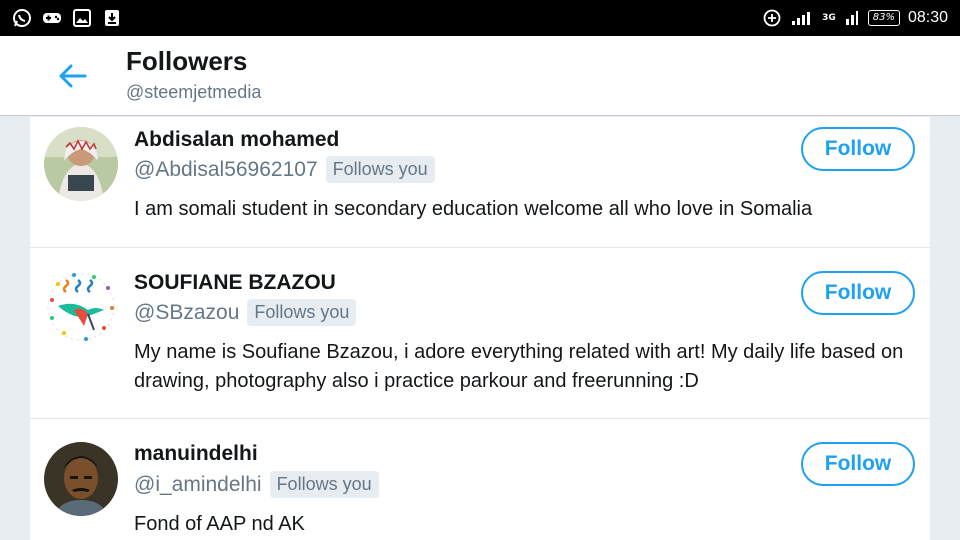  What do you see at coordinates (52, 18) in the screenshot?
I see `game-controller-icon` at bounding box center [52, 18].